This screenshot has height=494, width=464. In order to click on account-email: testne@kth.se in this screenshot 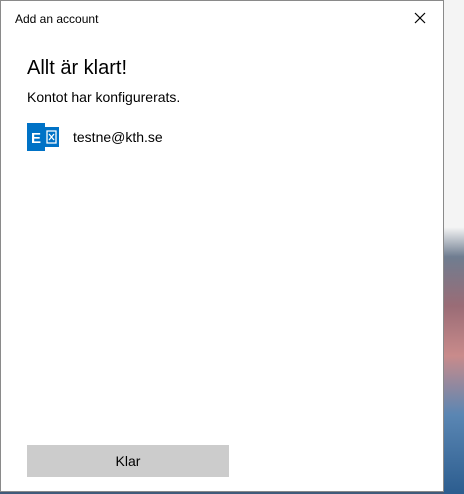, I will do `click(118, 137)`.